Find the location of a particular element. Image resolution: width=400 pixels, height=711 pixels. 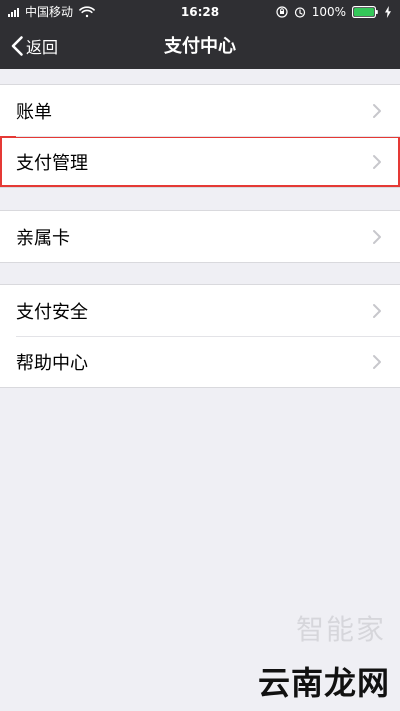

group-account: 账单 支付管理 is located at coordinates (200, 136).